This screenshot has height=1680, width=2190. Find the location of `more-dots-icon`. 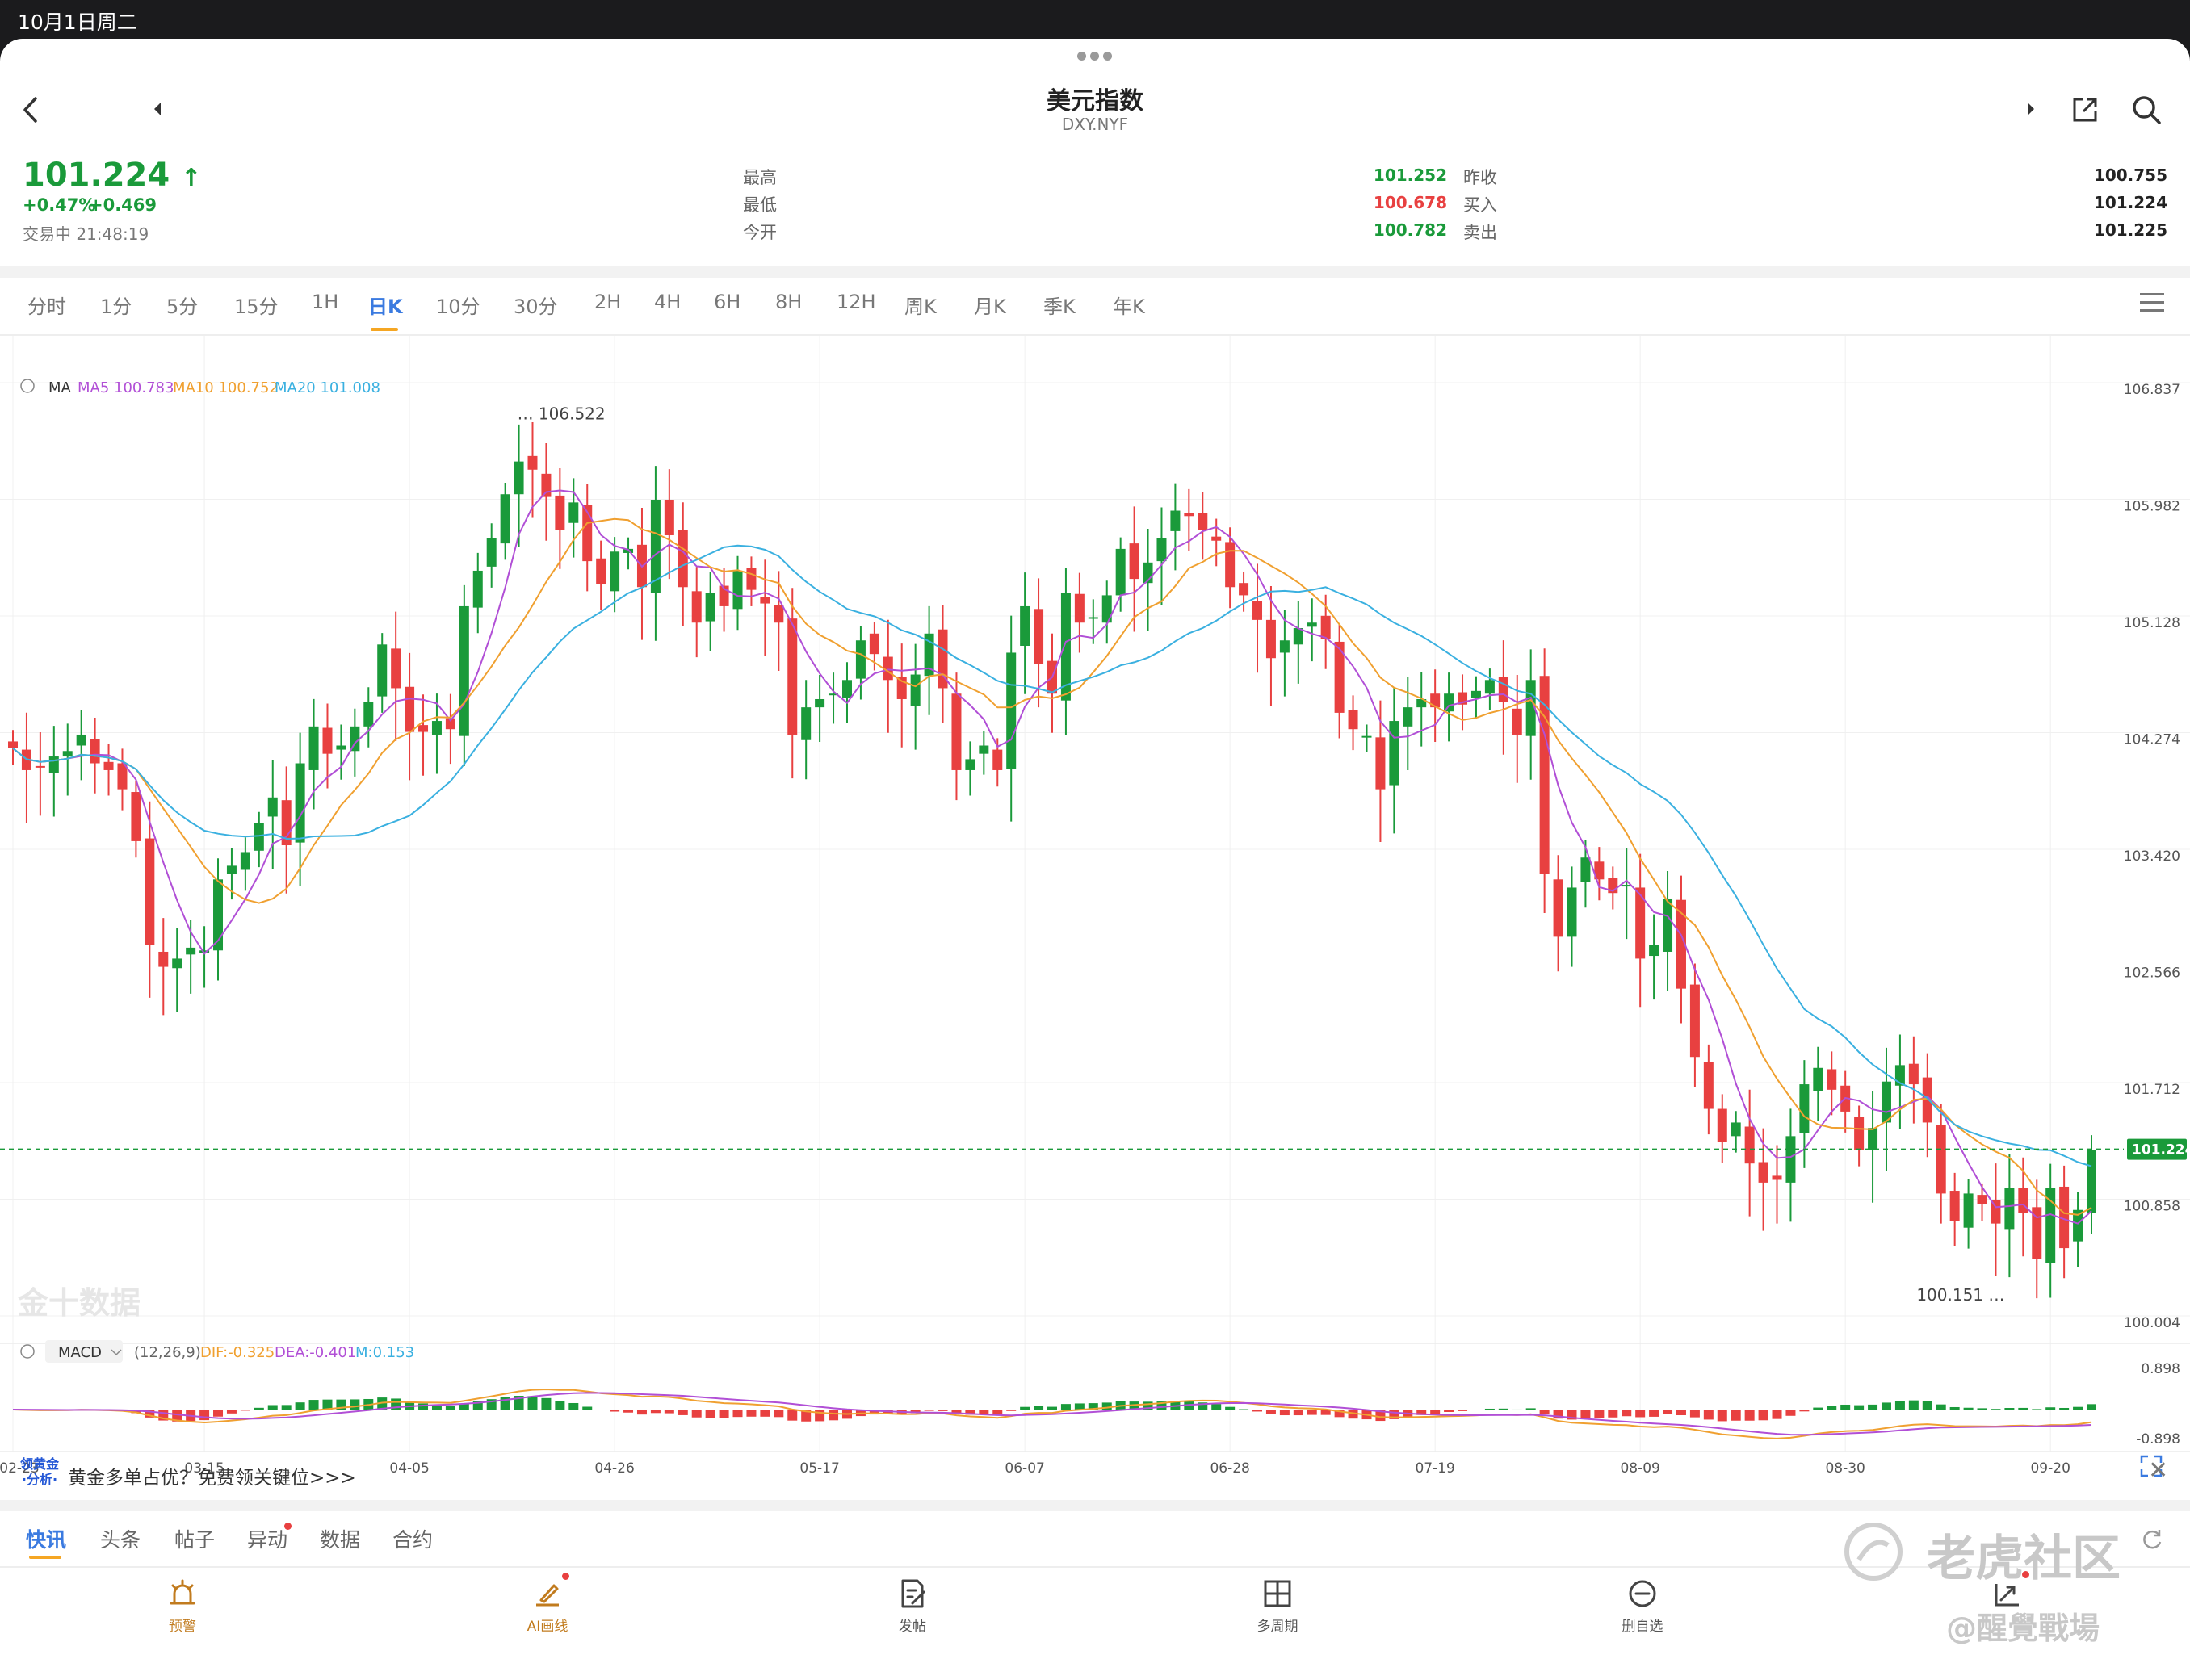

more-dots-icon is located at coordinates (1095, 56).